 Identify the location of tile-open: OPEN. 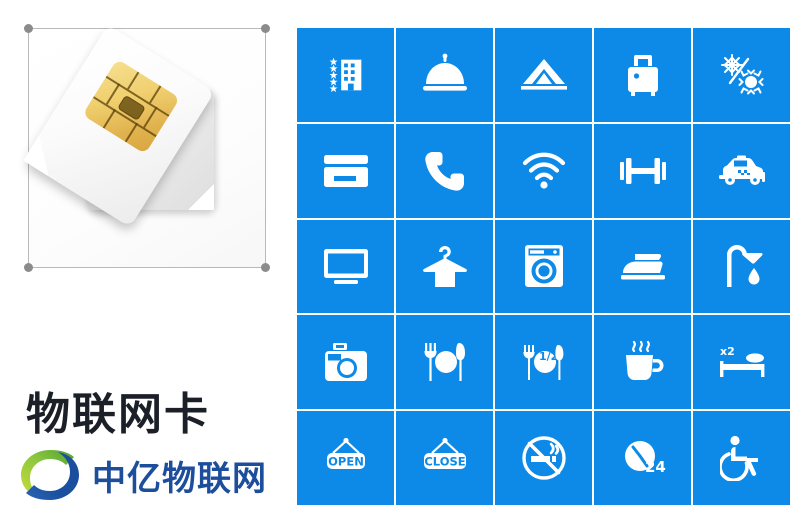
(345, 458).